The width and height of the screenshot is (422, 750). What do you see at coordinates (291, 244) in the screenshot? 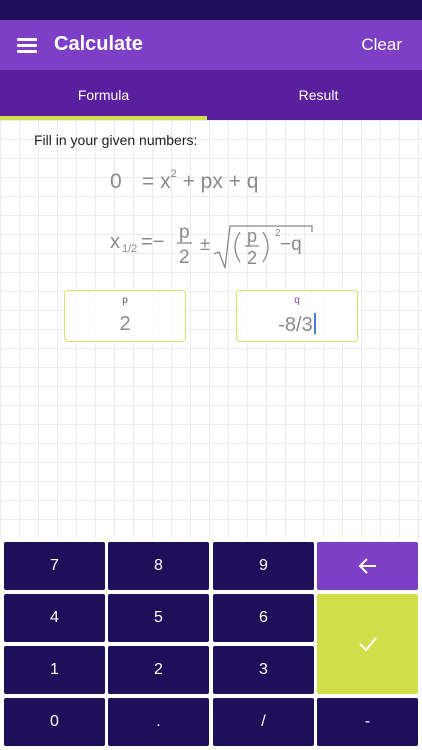
I see `svg-text: −q` at bounding box center [291, 244].